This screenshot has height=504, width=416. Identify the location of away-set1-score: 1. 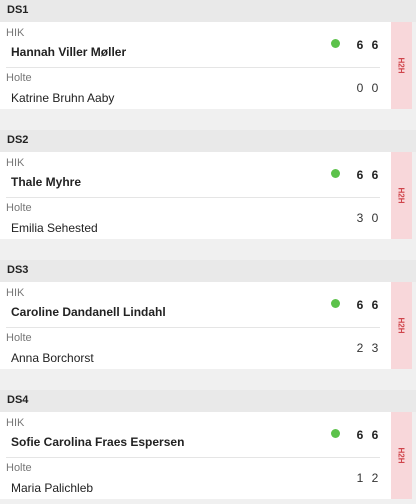
(360, 478).